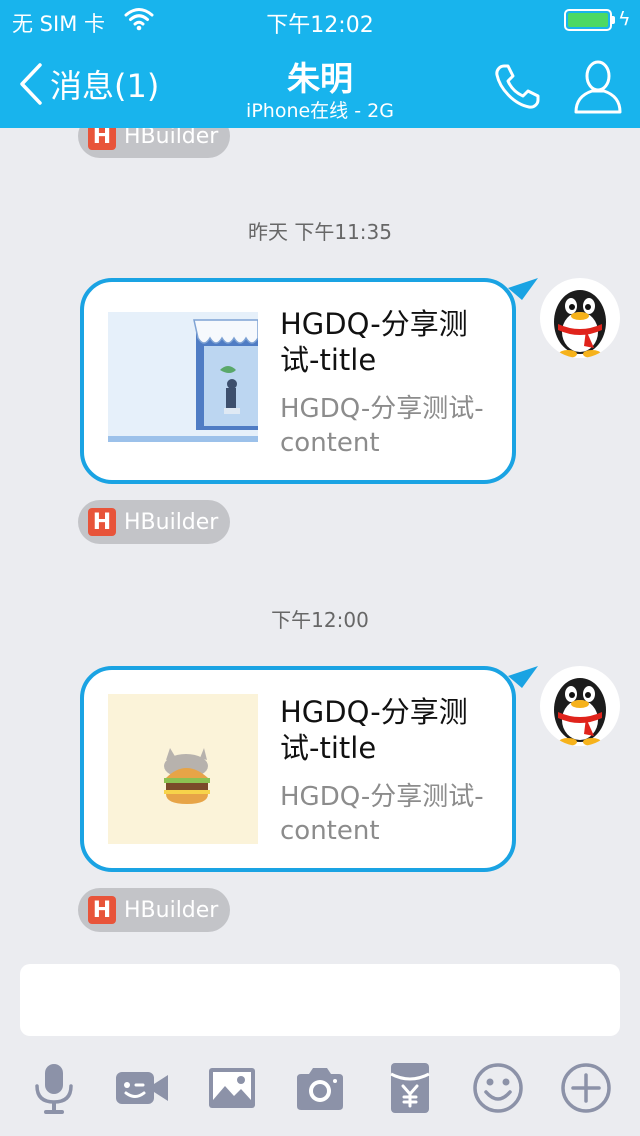 This screenshot has height=1136, width=640. What do you see at coordinates (410, 1088) in the screenshot?
I see `red-packet-icon` at bounding box center [410, 1088].